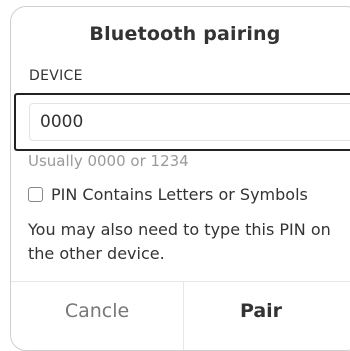 The width and height of the screenshot is (350, 351). Describe the element at coordinates (56, 76) in the screenshot. I see `device-label: DEVICE` at that location.